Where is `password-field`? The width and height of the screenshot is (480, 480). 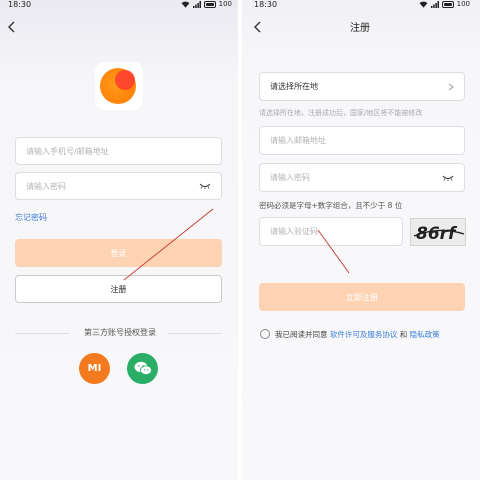 password-field is located at coordinates (118, 186).